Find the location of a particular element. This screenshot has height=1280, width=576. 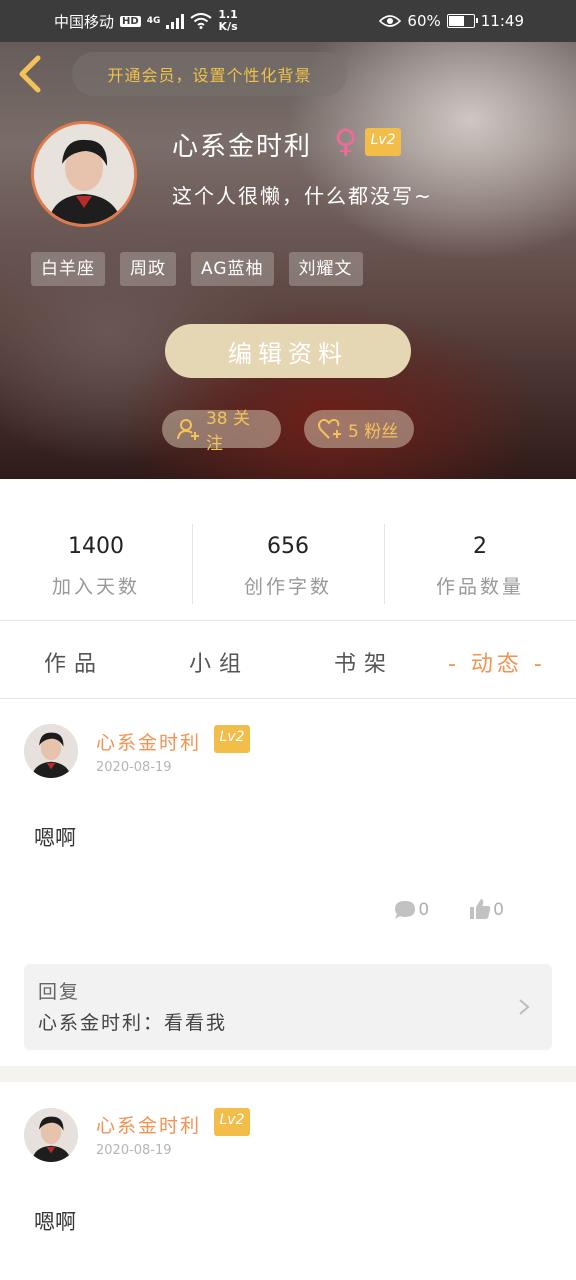

comment-count: 0 is located at coordinates (424, 910).